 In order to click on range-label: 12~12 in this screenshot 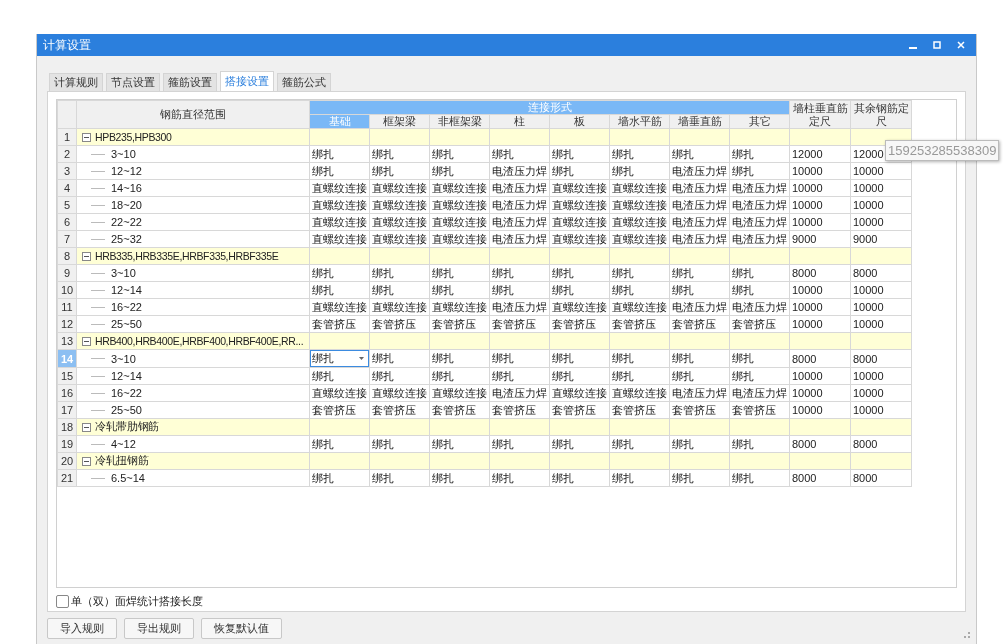, I will do `click(126, 171)`.